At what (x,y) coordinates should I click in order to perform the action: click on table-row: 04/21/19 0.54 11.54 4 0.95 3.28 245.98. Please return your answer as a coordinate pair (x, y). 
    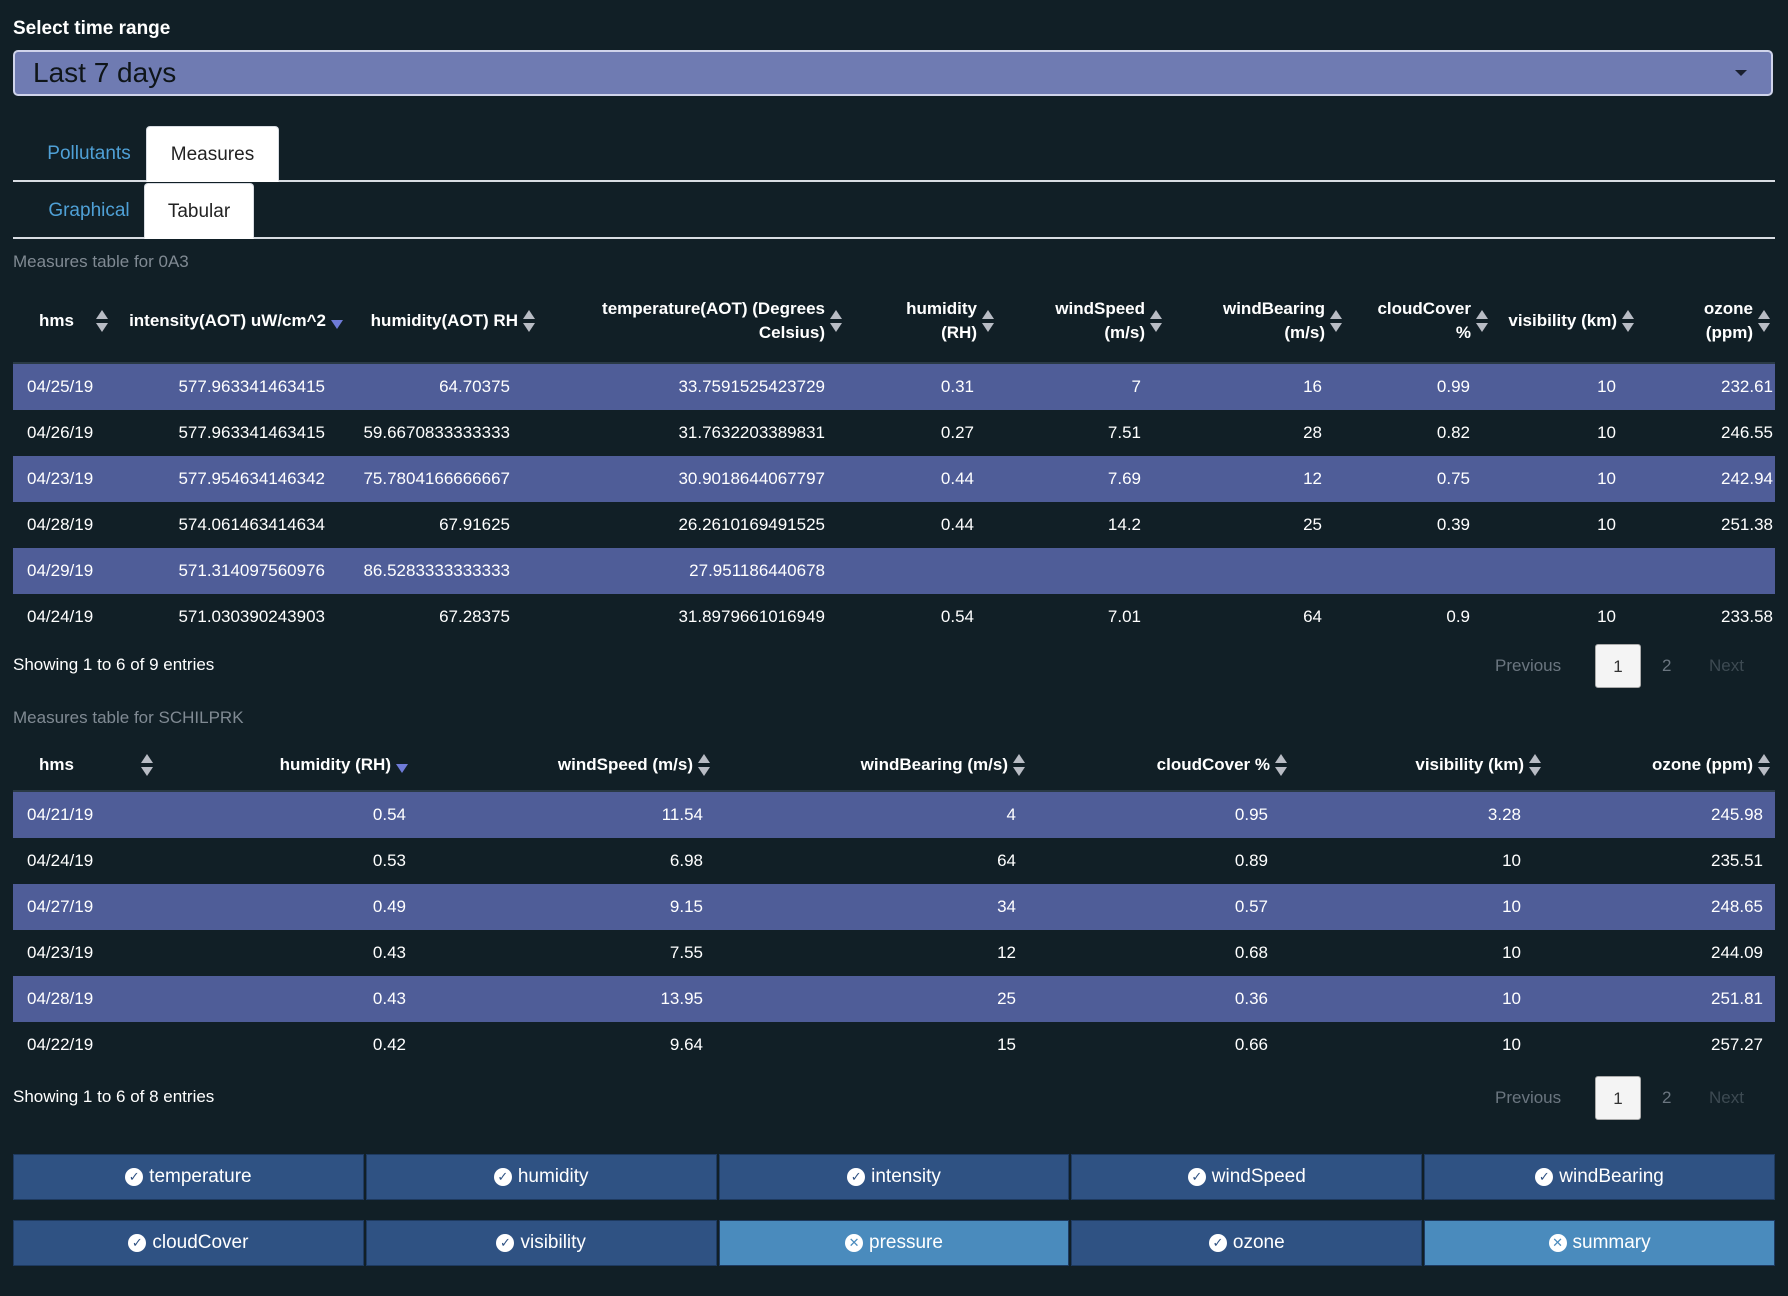
    Looking at the image, I should click on (894, 815).